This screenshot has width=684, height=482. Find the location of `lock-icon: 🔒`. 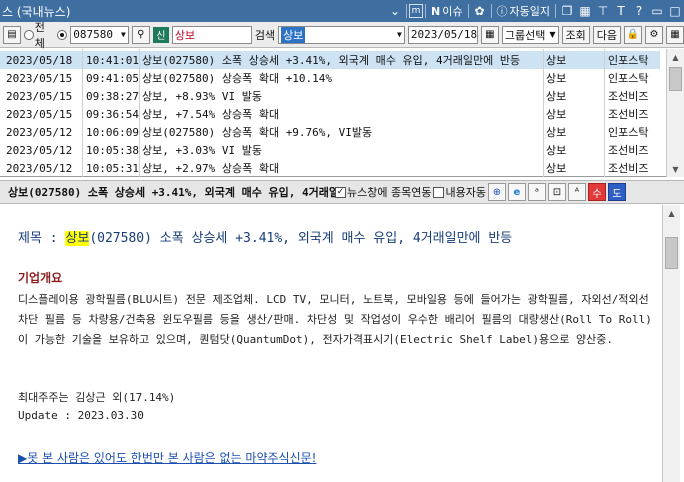

lock-icon: 🔒 is located at coordinates (633, 34).